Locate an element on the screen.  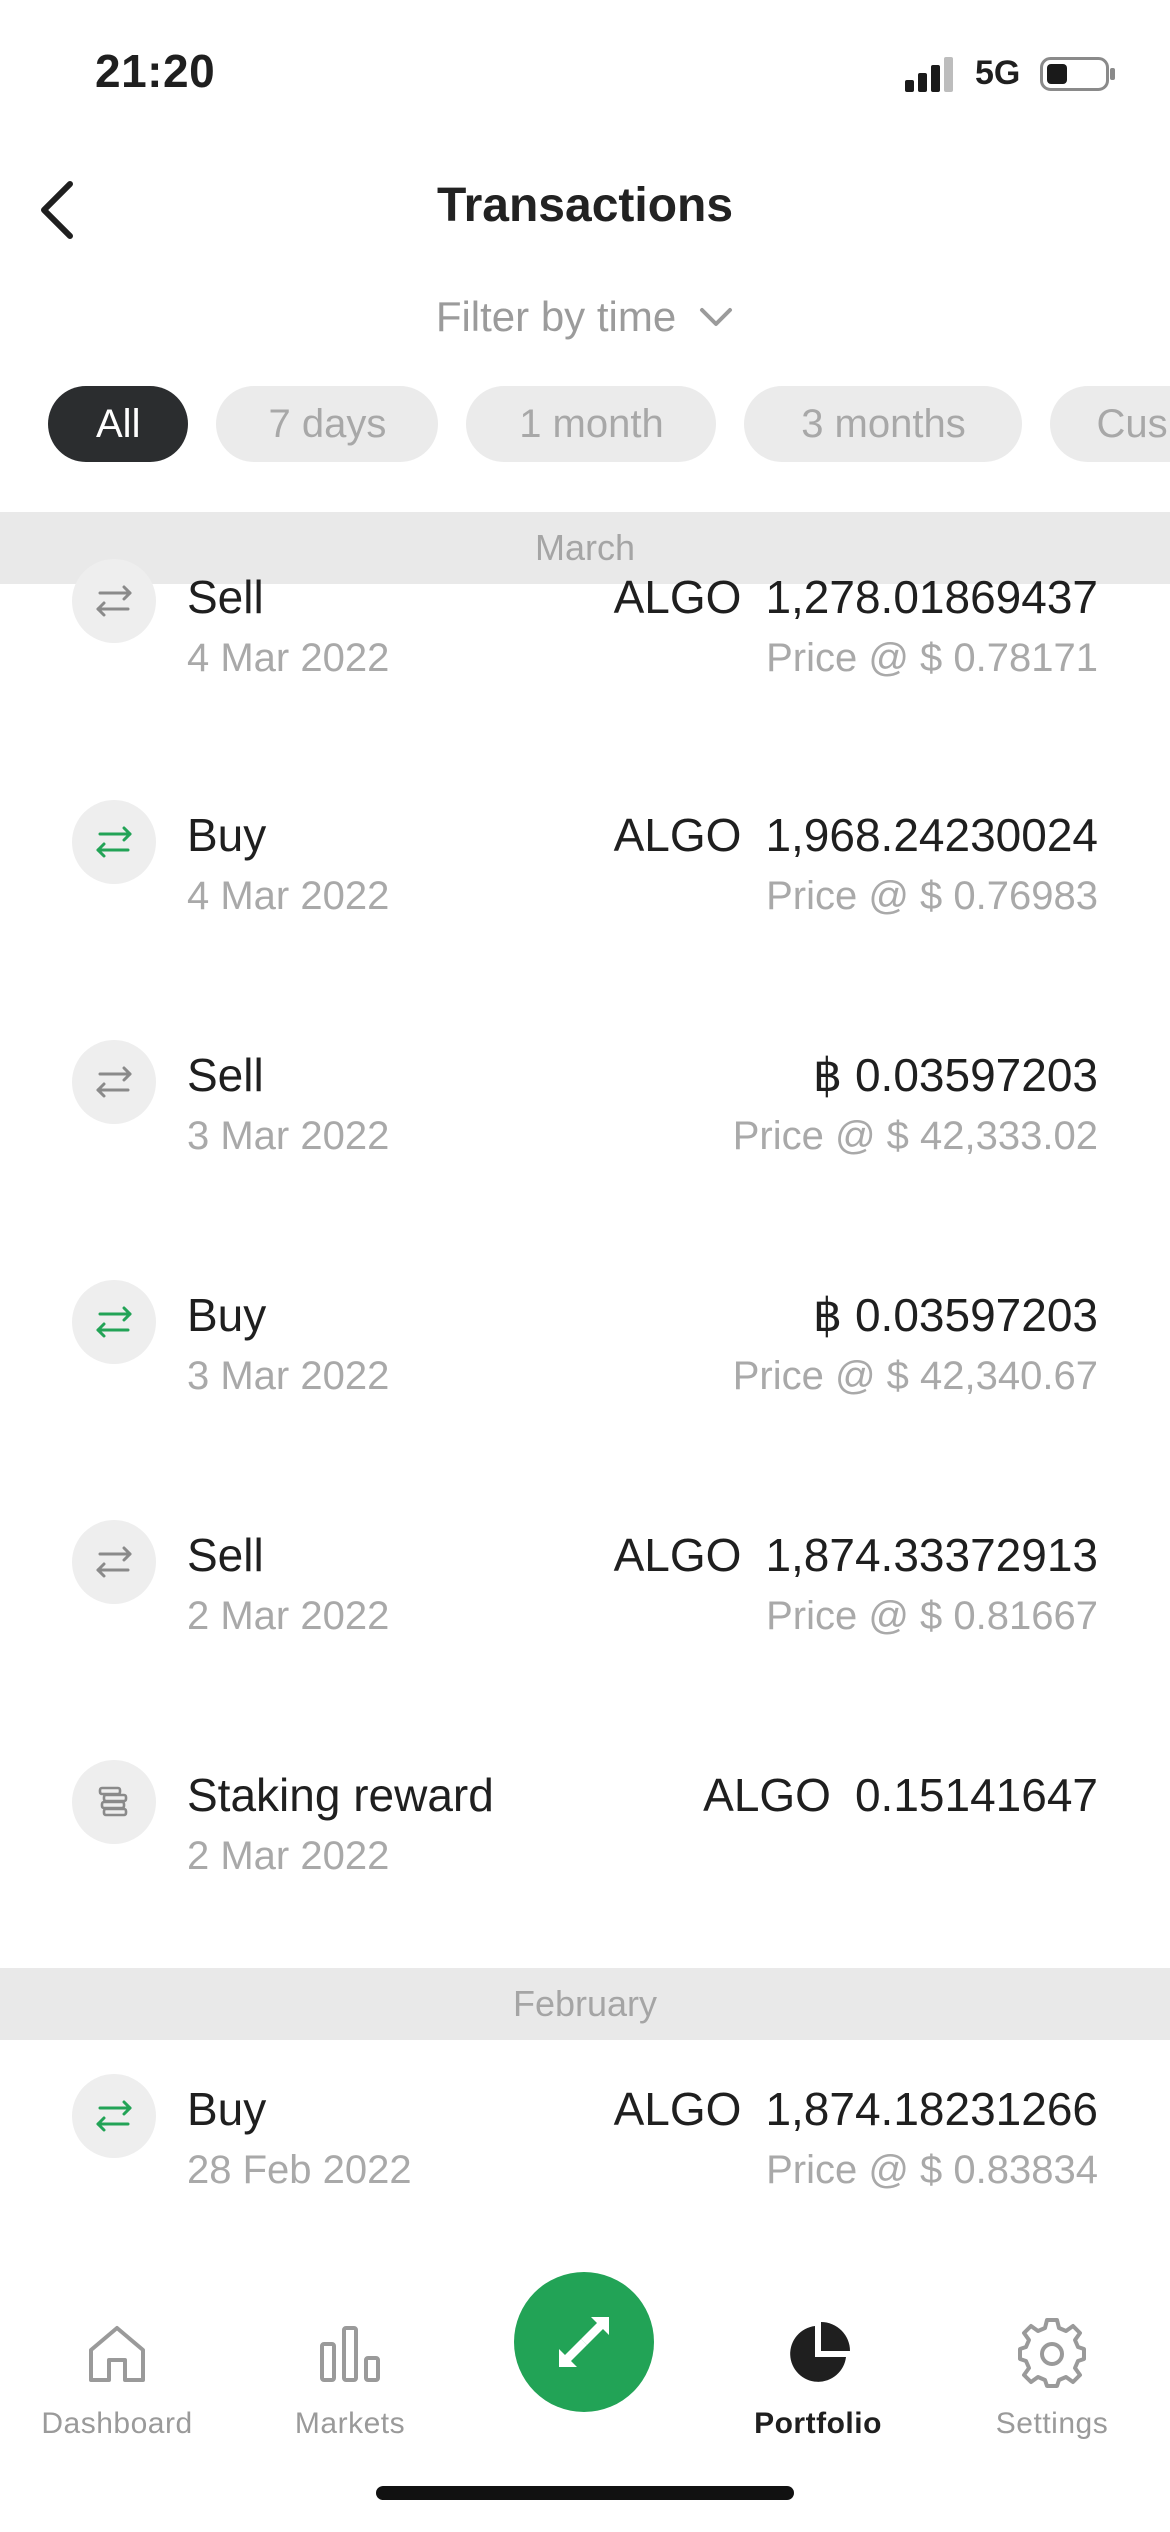
tab-label: Portfolio is located at coordinates (818, 2423).